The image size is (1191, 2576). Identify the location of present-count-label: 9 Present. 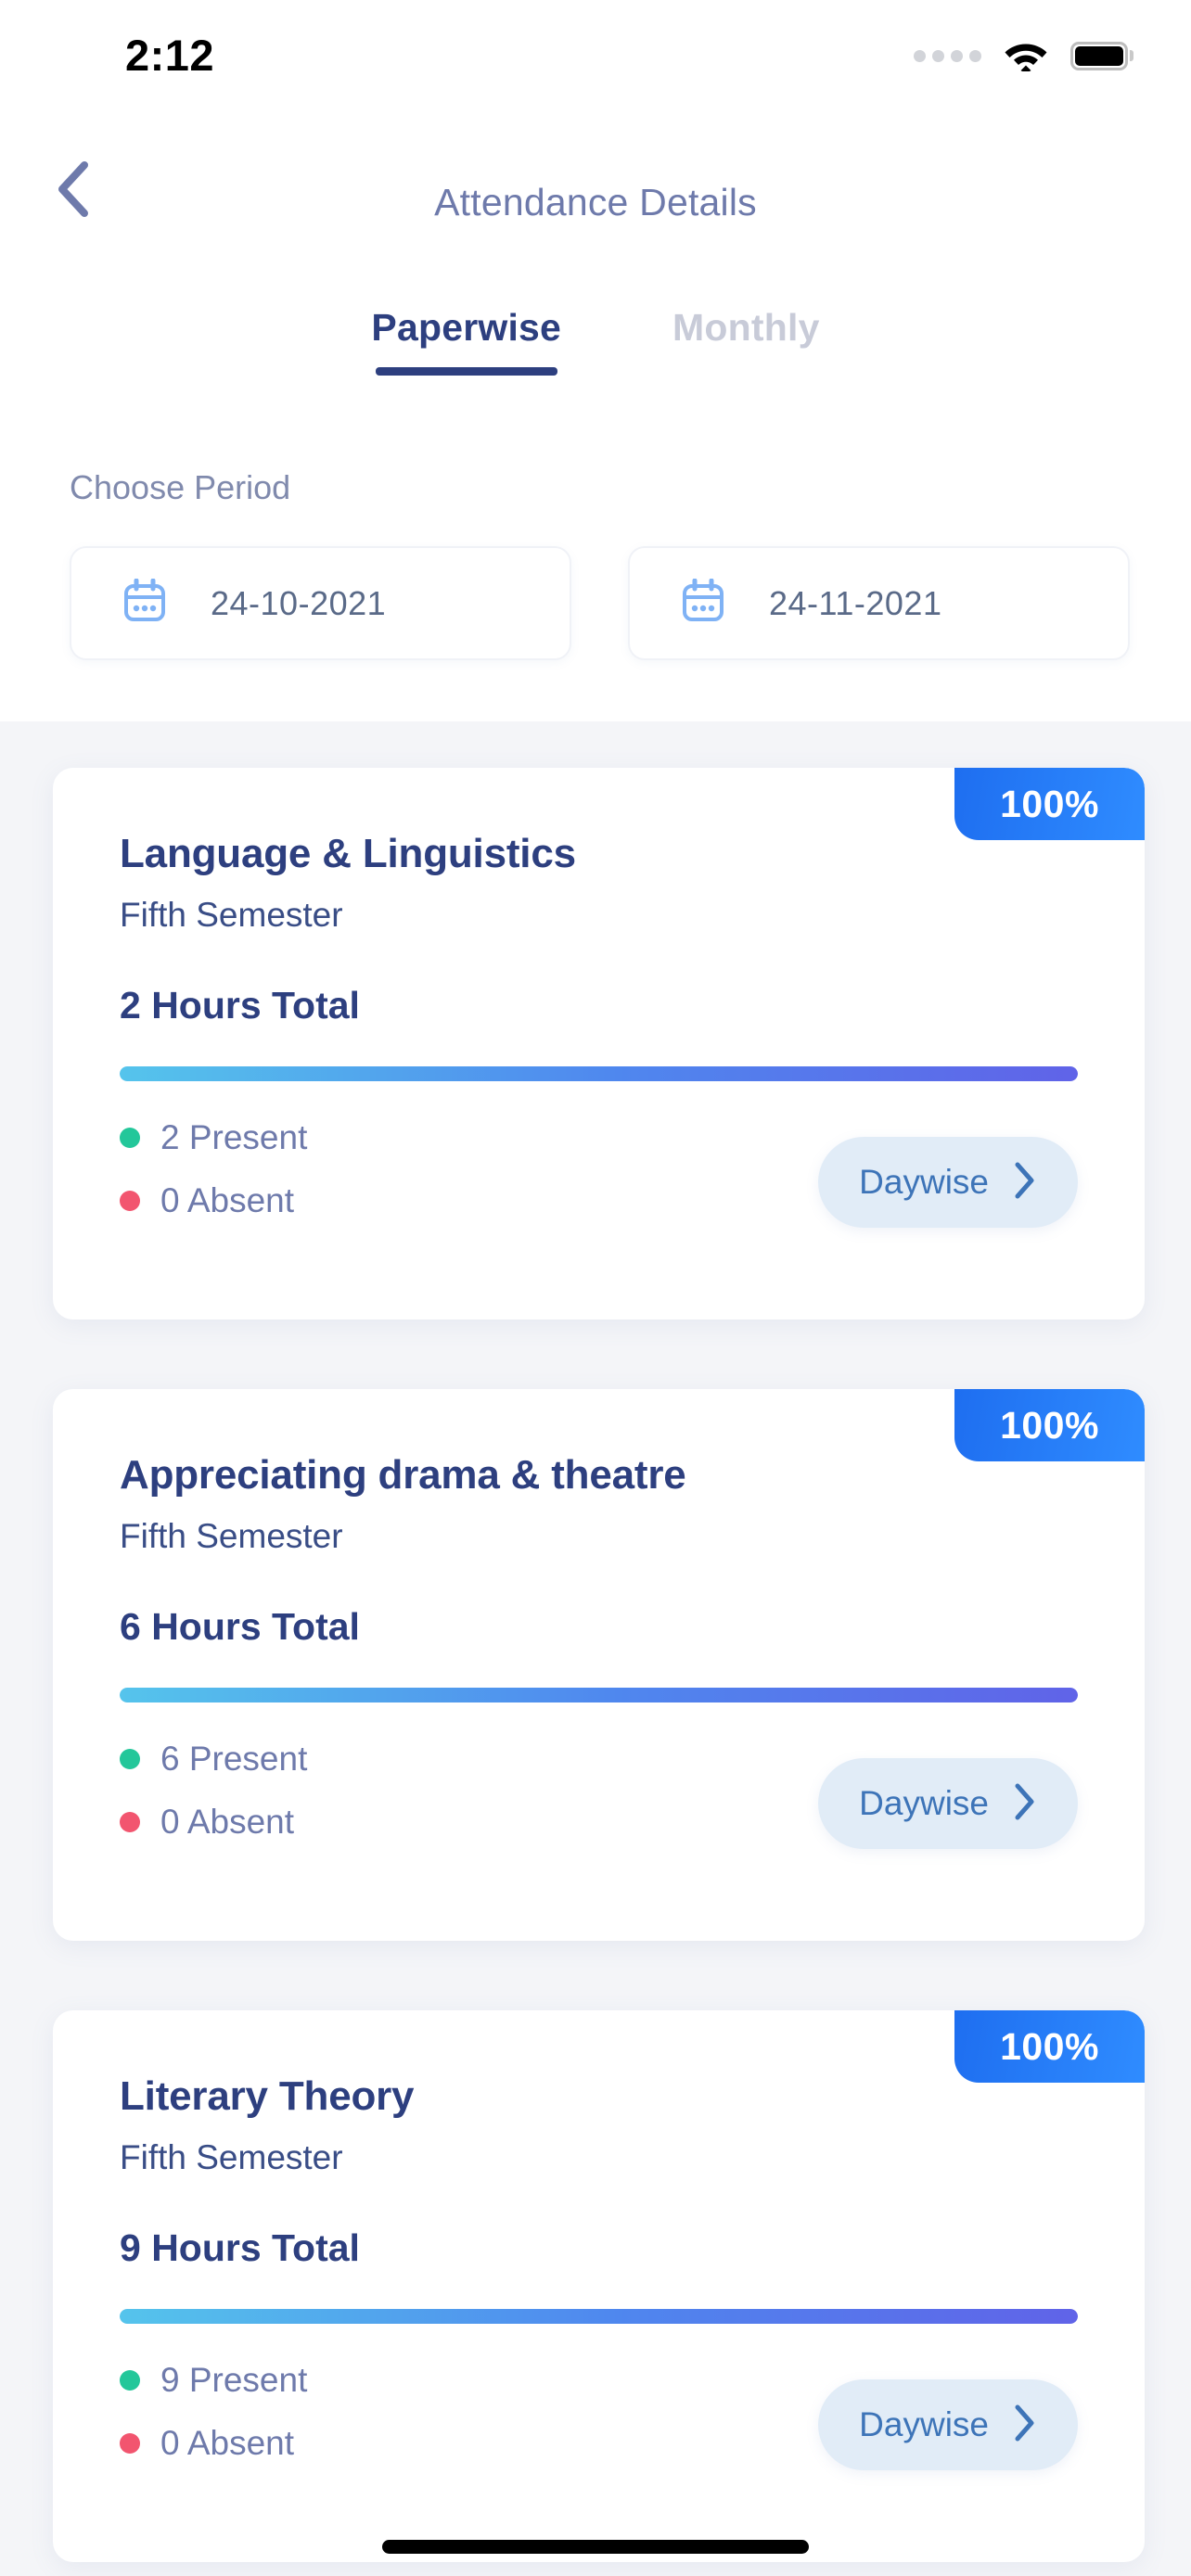
(234, 2380).